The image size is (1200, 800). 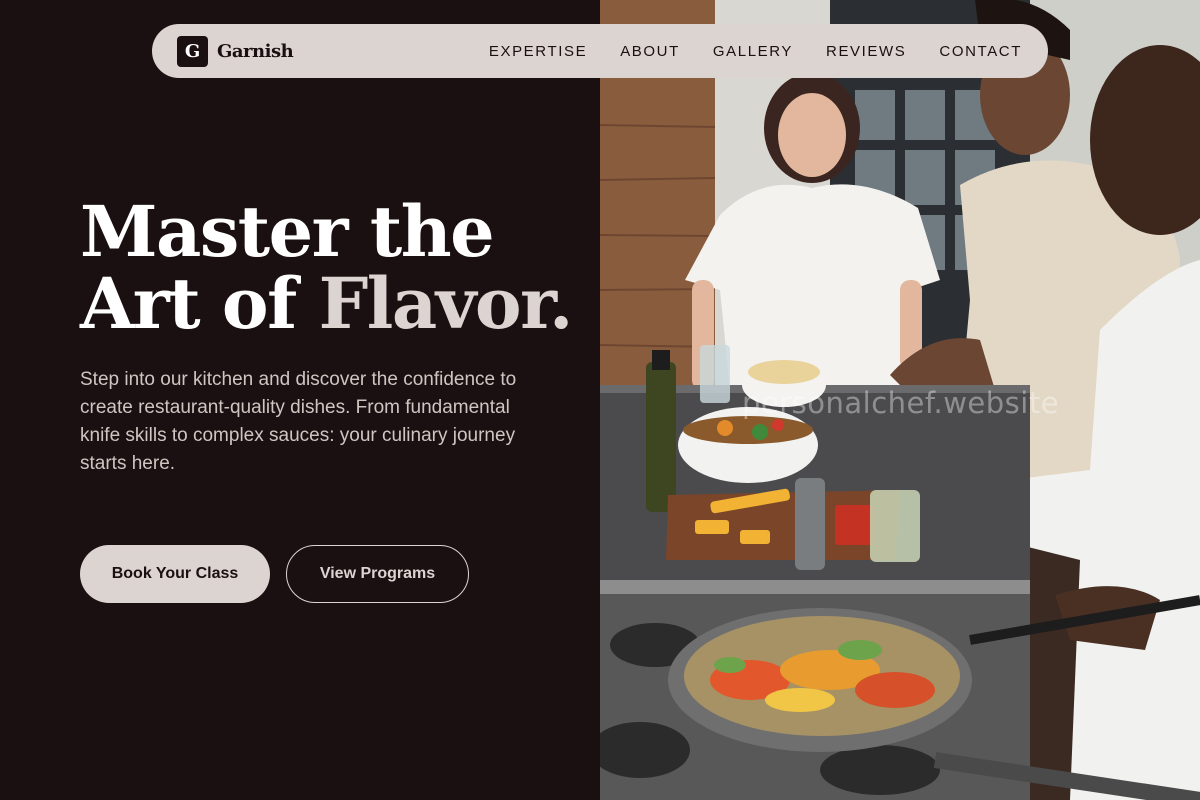 What do you see at coordinates (175, 574) in the screenshot?
I see `book-class-button: Book Your Class` at bounding box center [175, 574].